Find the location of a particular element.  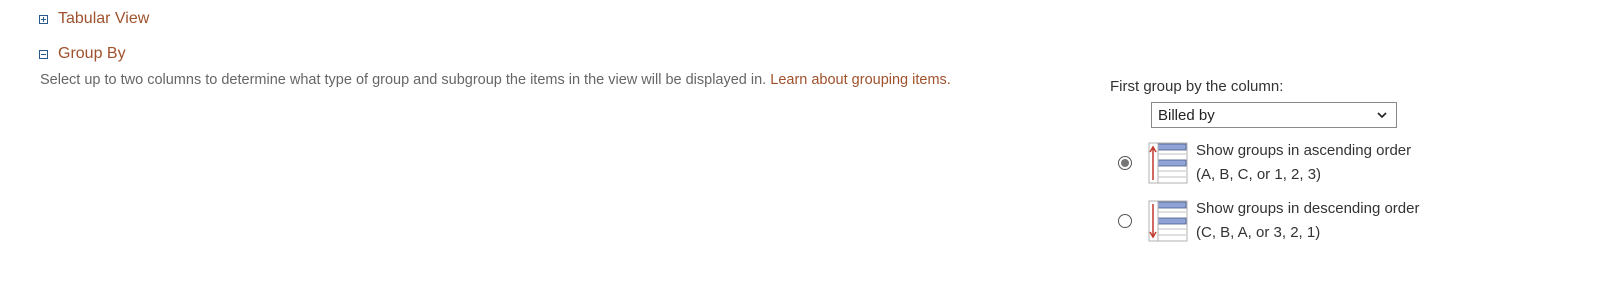

group-by-header: Group By is located at coordinates (82, 54).